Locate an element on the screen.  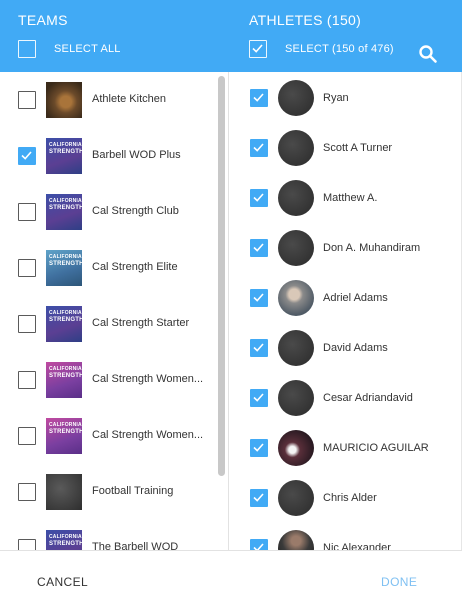
athlete-name: Don A. Muhandiram is located at coordinates (372, 248).